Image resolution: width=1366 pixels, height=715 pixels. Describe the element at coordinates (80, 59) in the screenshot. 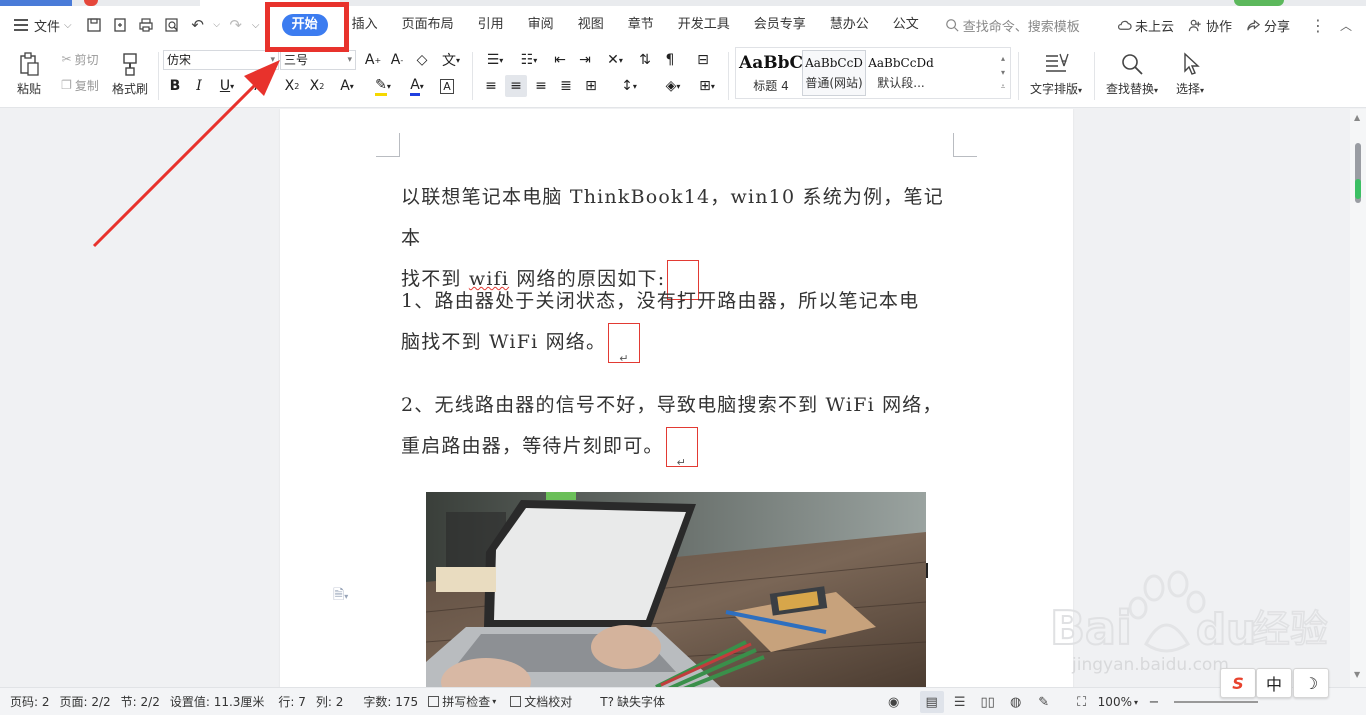

I see `cut-button: ✂ 剪切` at that location.